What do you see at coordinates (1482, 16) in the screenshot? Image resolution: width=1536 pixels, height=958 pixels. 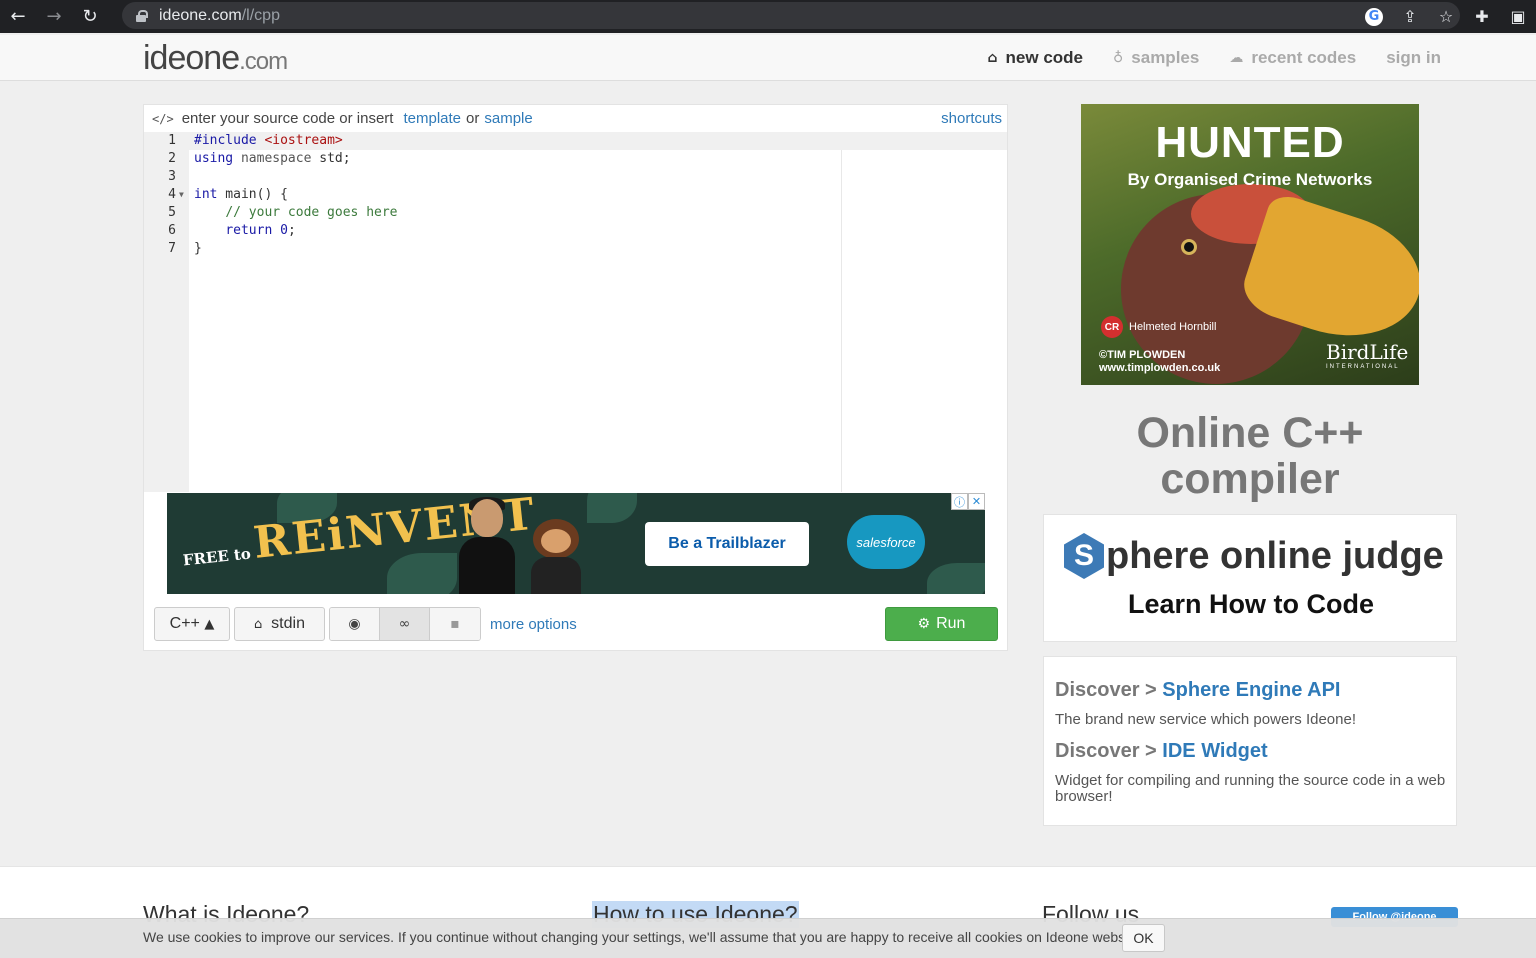 I see `extensions-puzzle-icon: ✚` at bounding box center [1482, 16].